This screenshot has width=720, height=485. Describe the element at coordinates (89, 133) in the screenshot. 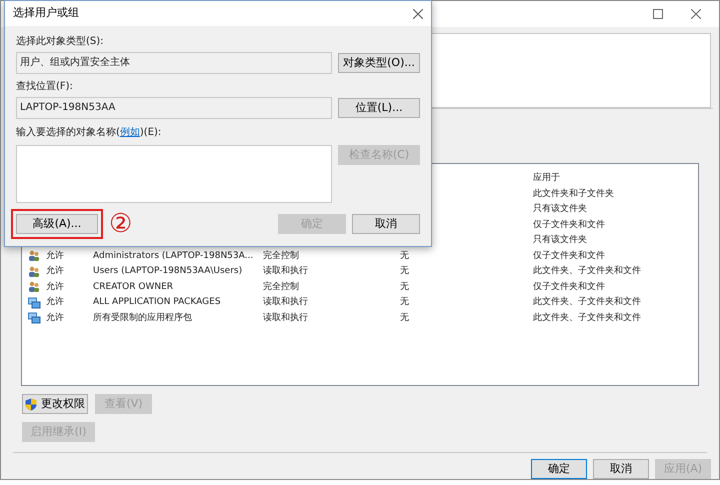

I see `field-label: 输入要选择的对象名称(例如)(E):` at that location.